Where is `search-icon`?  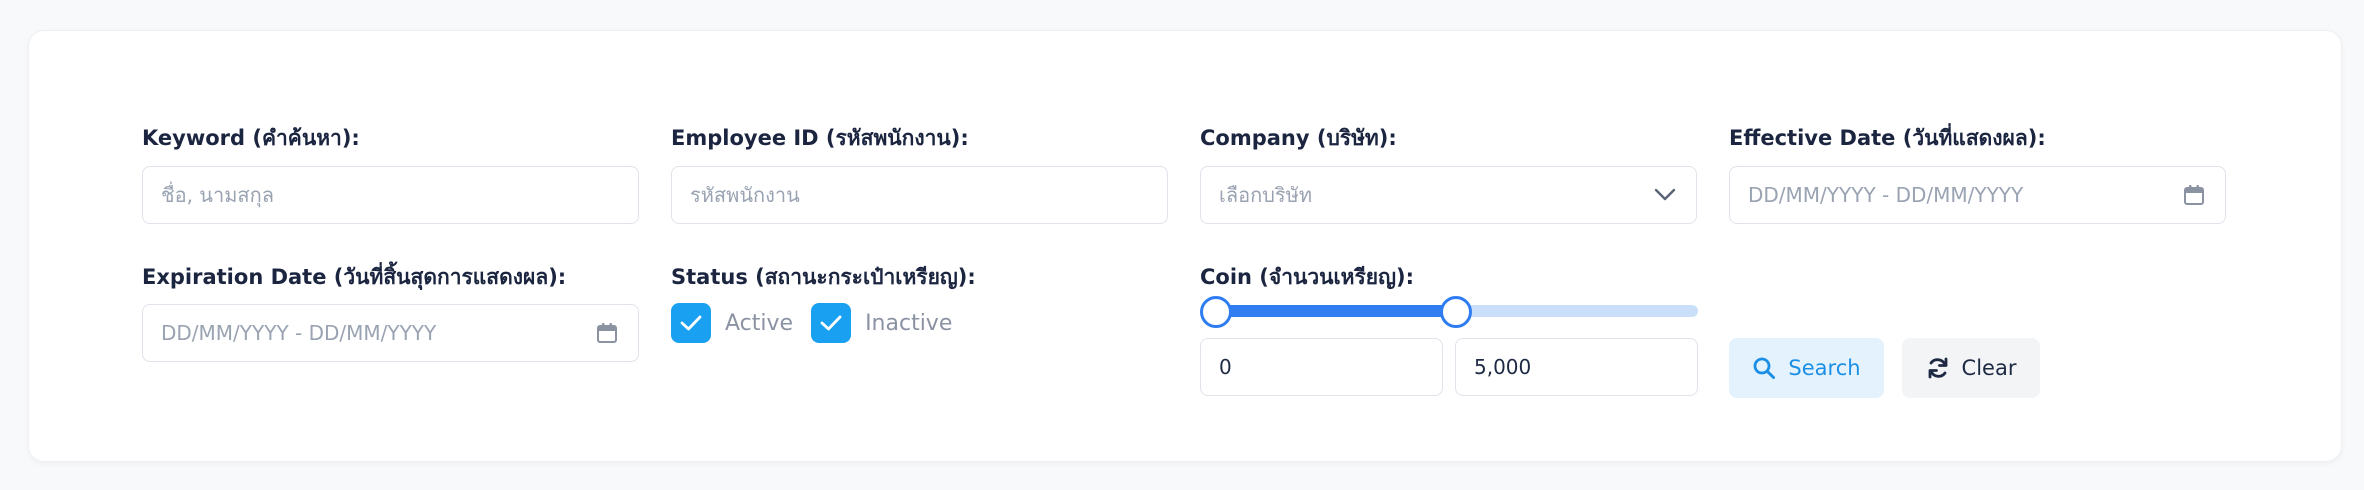 search-icon is located at coordinates (1765, 368).